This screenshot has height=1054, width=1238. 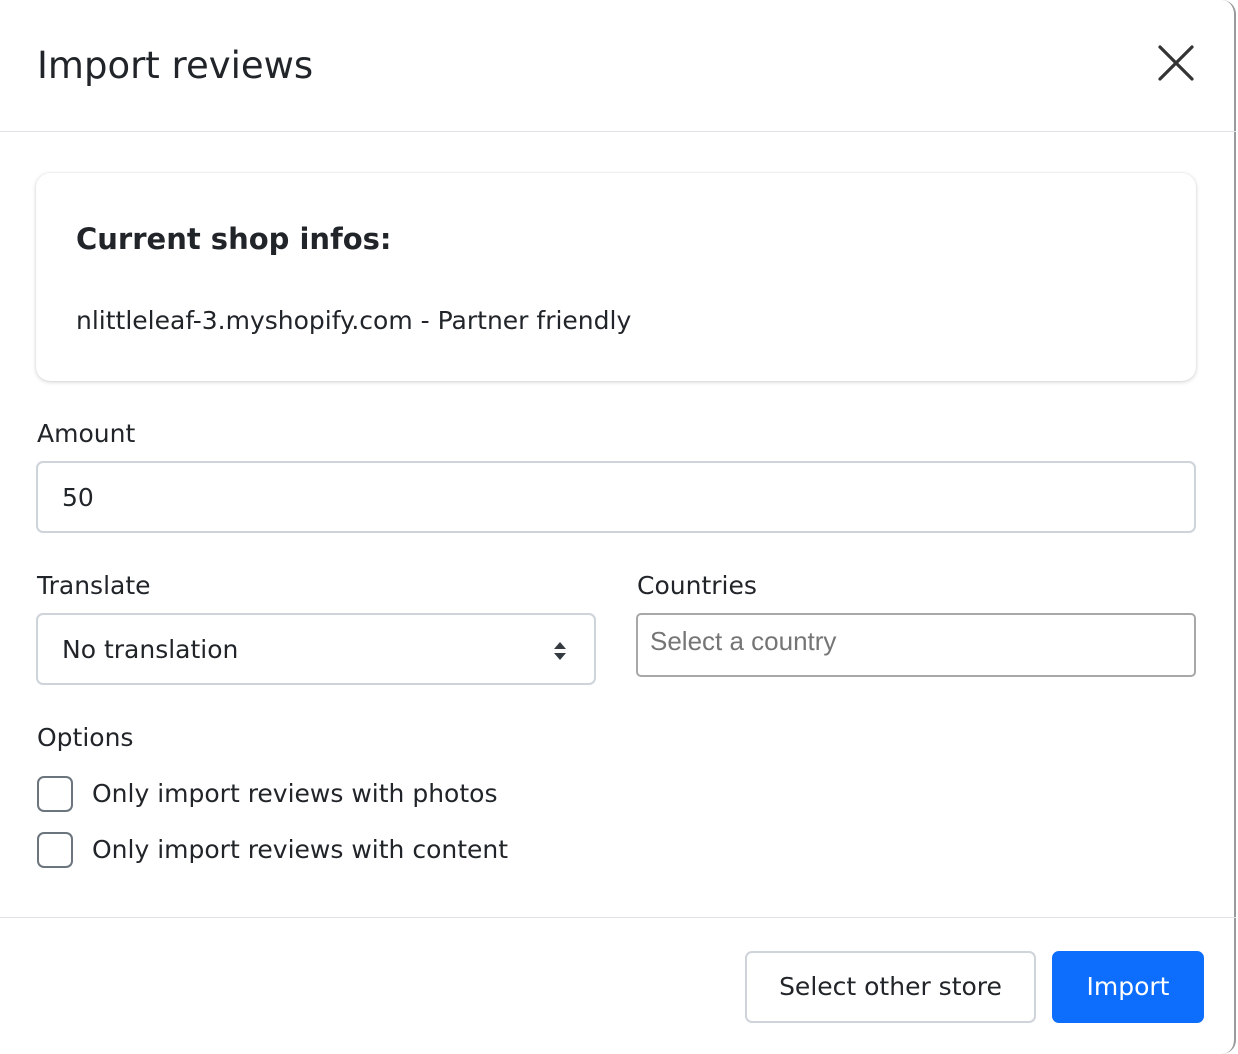 I want to click on sort-arrows-icon, so click(x=560, y=651).